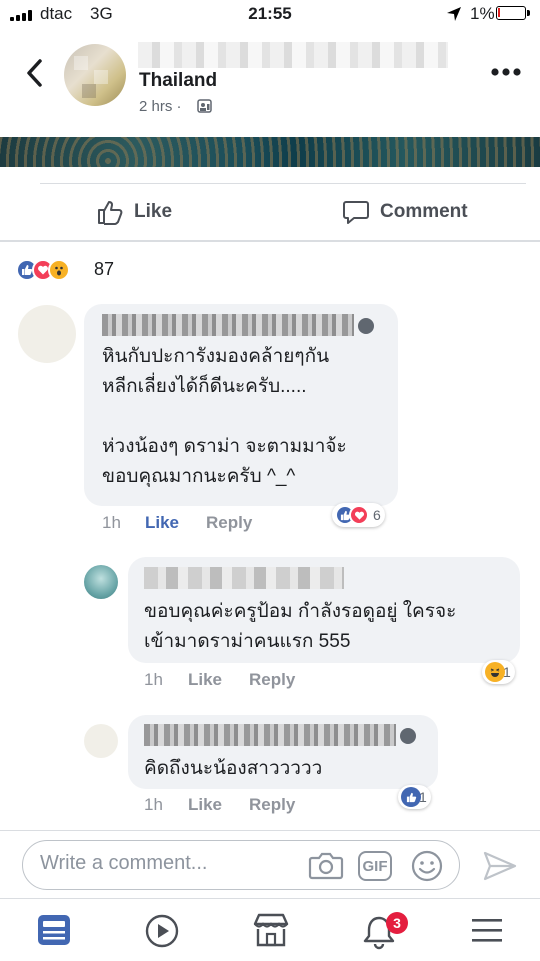 This screenshot has height=961, width=540. I want to click on thumbs-up-icon, so click(110, 213).